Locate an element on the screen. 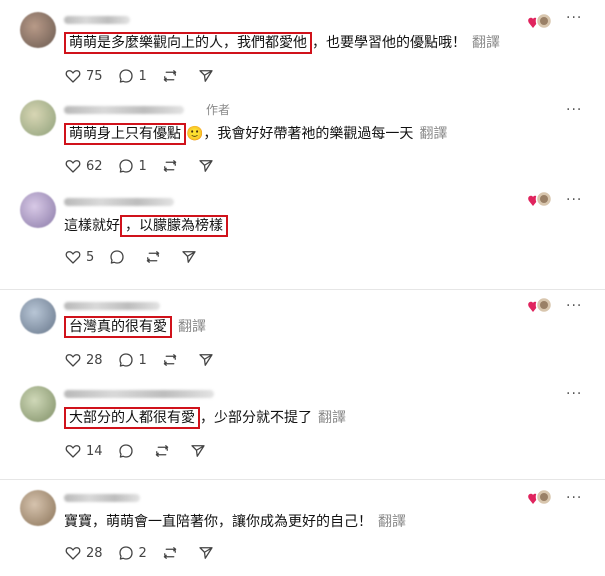 The width and height of the screenshot is (605, 576). author-tag: 作者 is located at coordinates (218, 110).